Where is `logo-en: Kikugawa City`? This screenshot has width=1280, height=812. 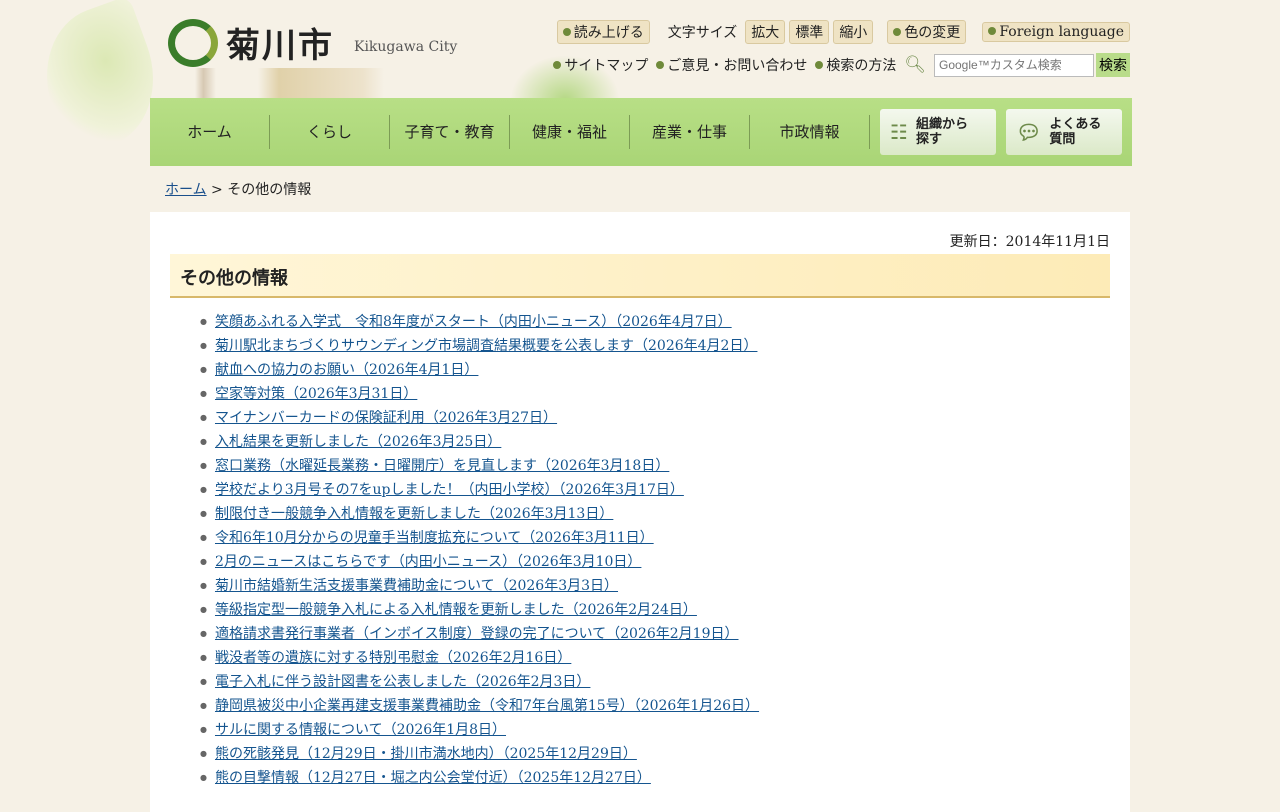 logo-en: Kikugawa City is located at coordinates (406, 46).